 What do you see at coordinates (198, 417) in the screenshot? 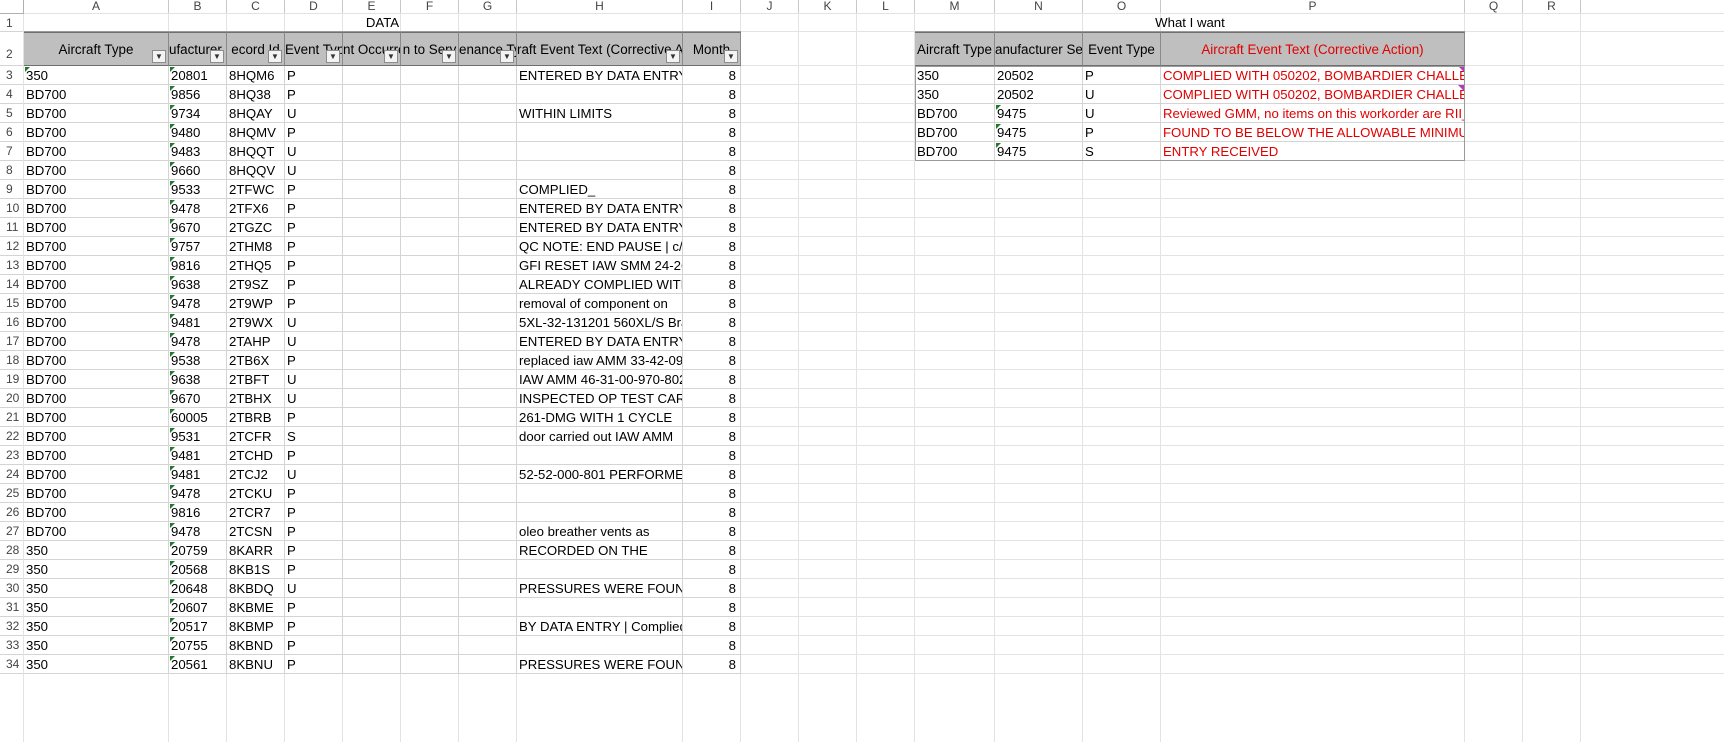
I see `table-cell: 60005` at bounding box center [198, 417].